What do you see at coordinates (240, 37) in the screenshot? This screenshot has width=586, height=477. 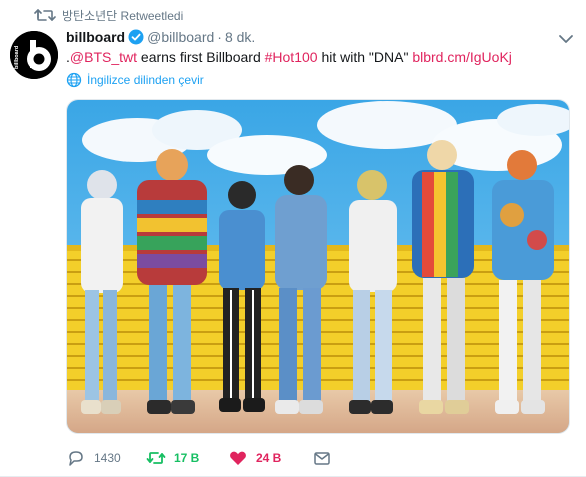 I see `tweet-time: 8 dk.` at bounding box center [240, 37].